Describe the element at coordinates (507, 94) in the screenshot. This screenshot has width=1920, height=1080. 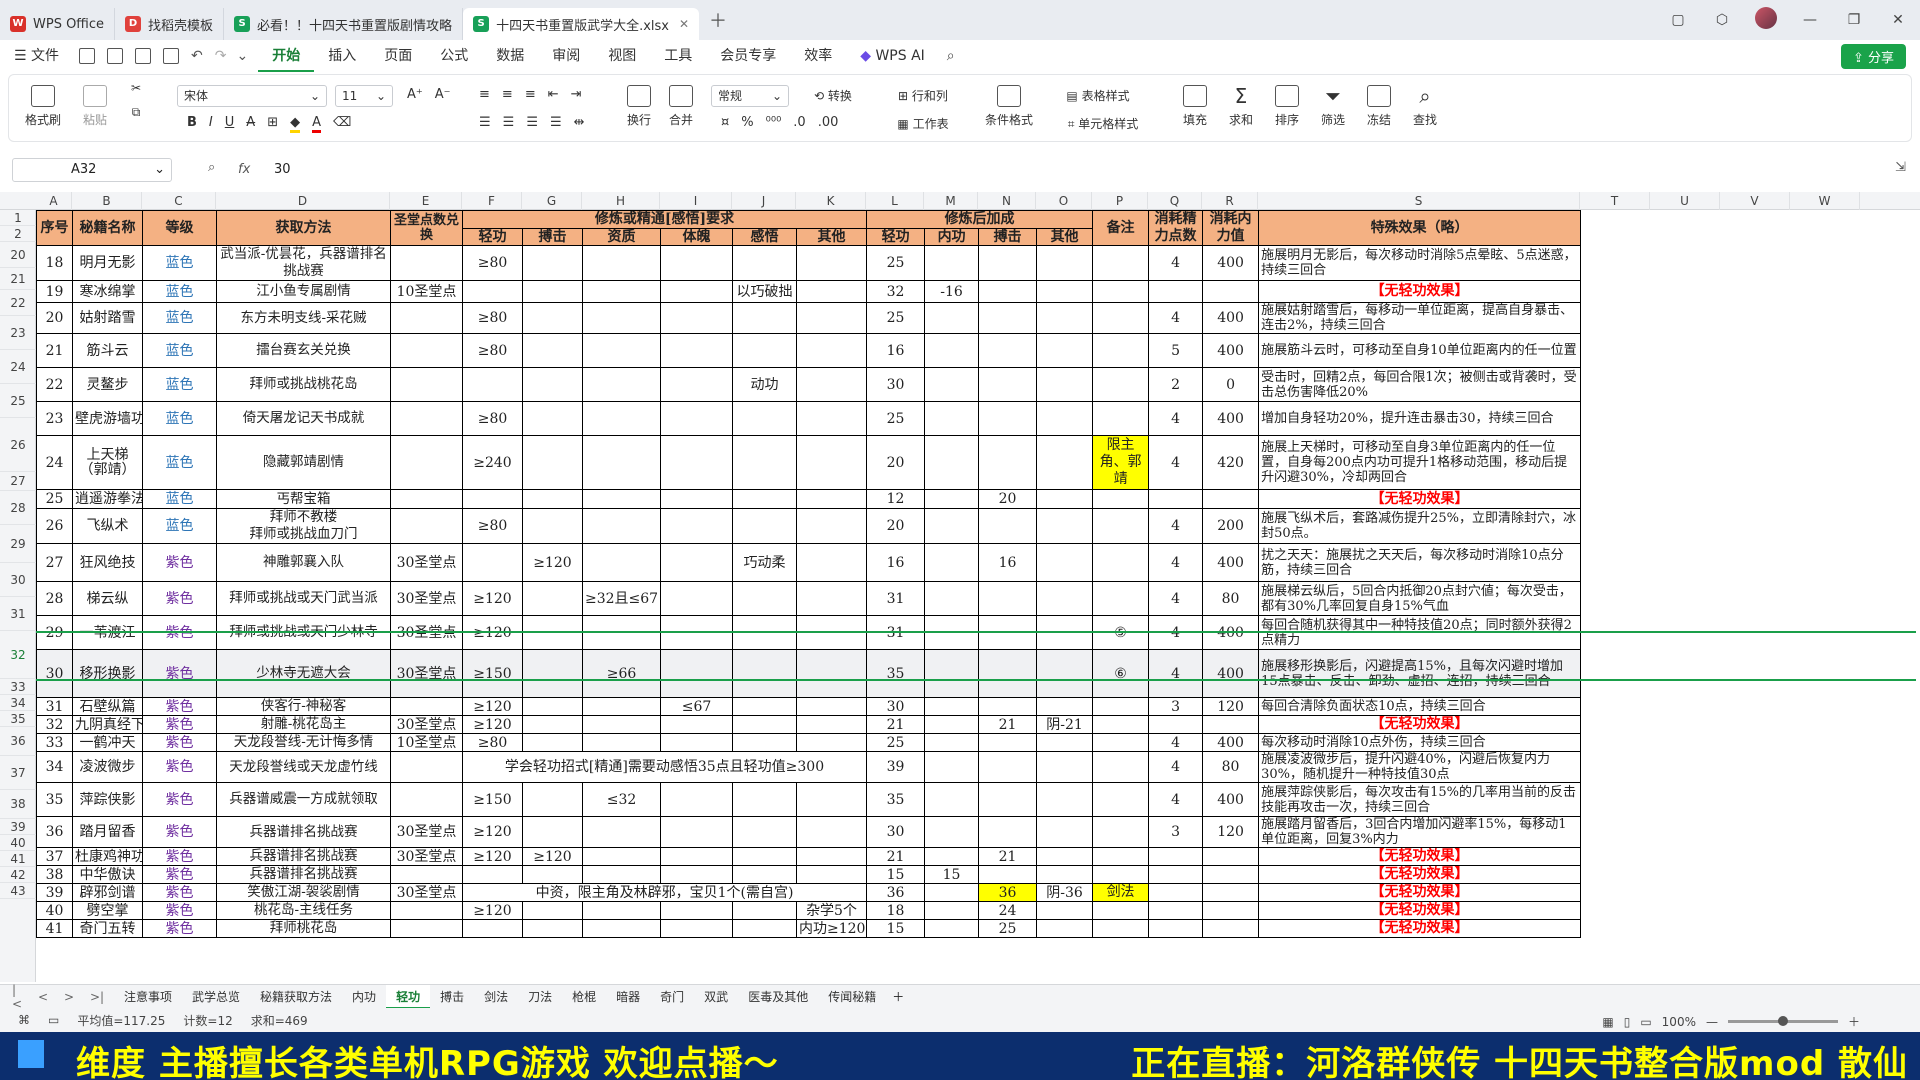
I see `align-middle-icon: ≡` at that location.